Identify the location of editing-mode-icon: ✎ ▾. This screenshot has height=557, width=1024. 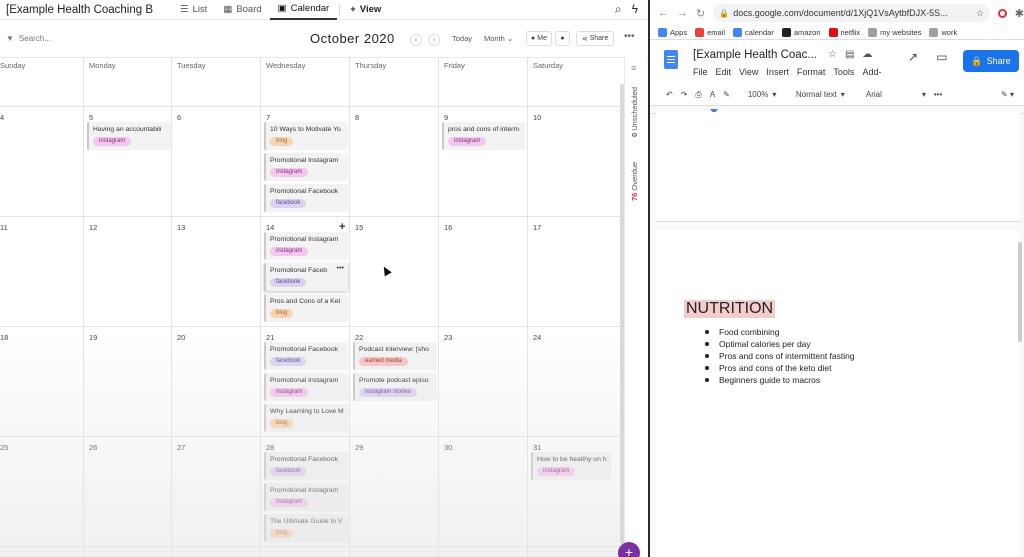
(1012, 94).